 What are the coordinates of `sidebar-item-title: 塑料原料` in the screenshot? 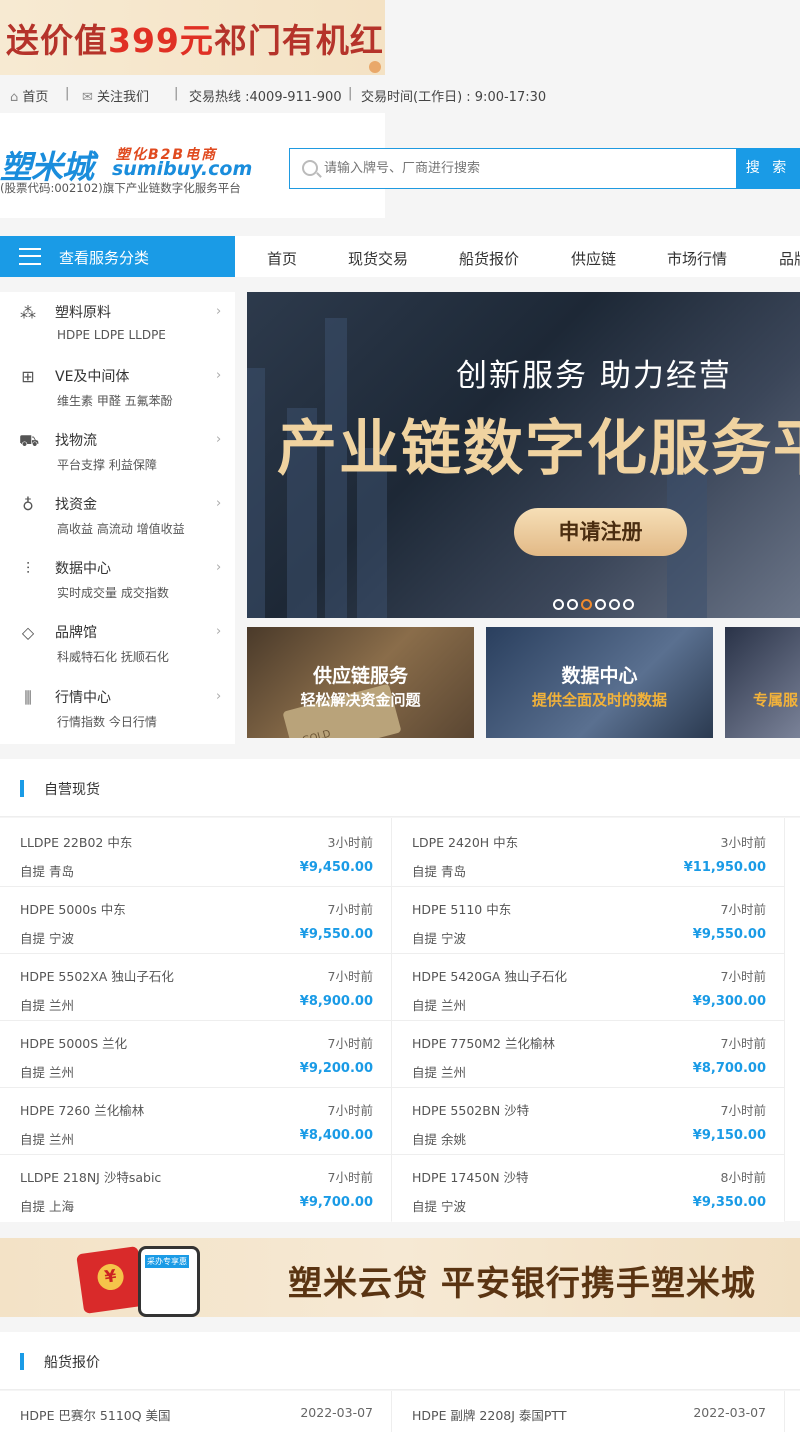 It's located at (83, 313).